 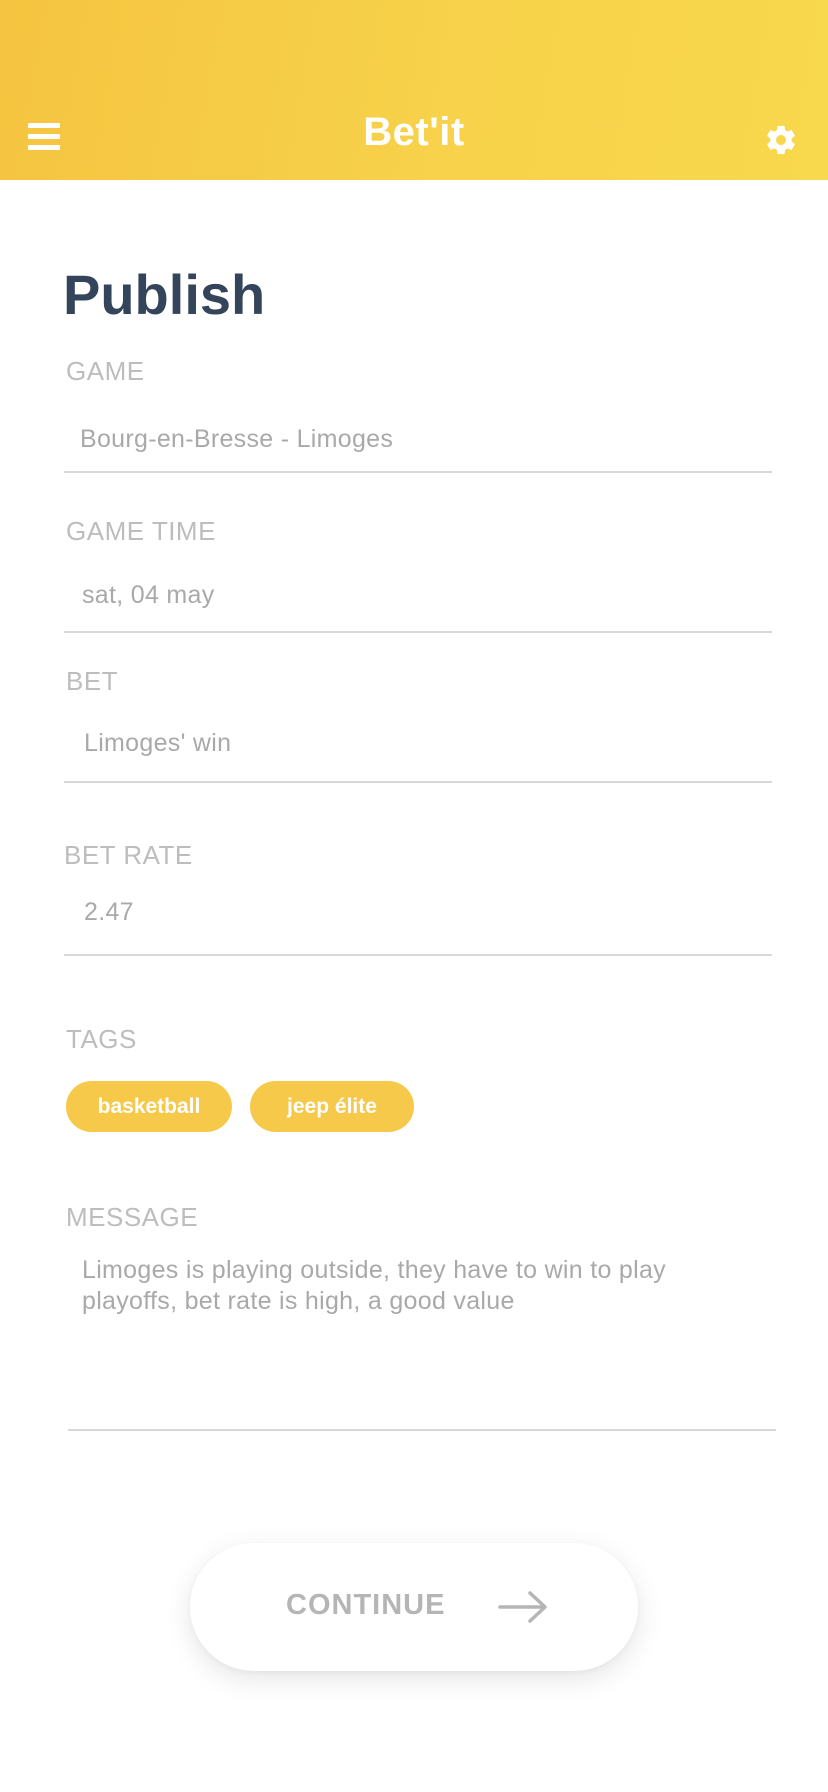 What do you see at coordinates (132, 1217) in the screenshot?
I see `message-label: MESSAGE` at bounding box center [132, 1217].